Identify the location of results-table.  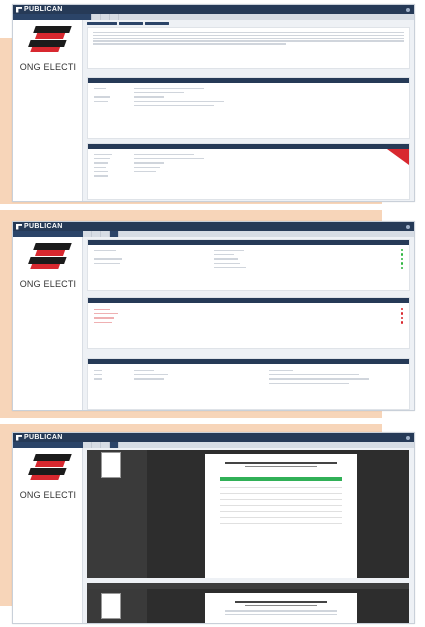
(281, 500).